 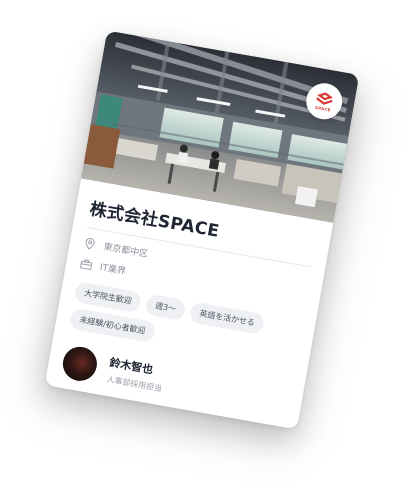 What do you see at coordinates (90, 243) in the screenshot?
I see `map-pin-icon` at bounding box center [90, 243].